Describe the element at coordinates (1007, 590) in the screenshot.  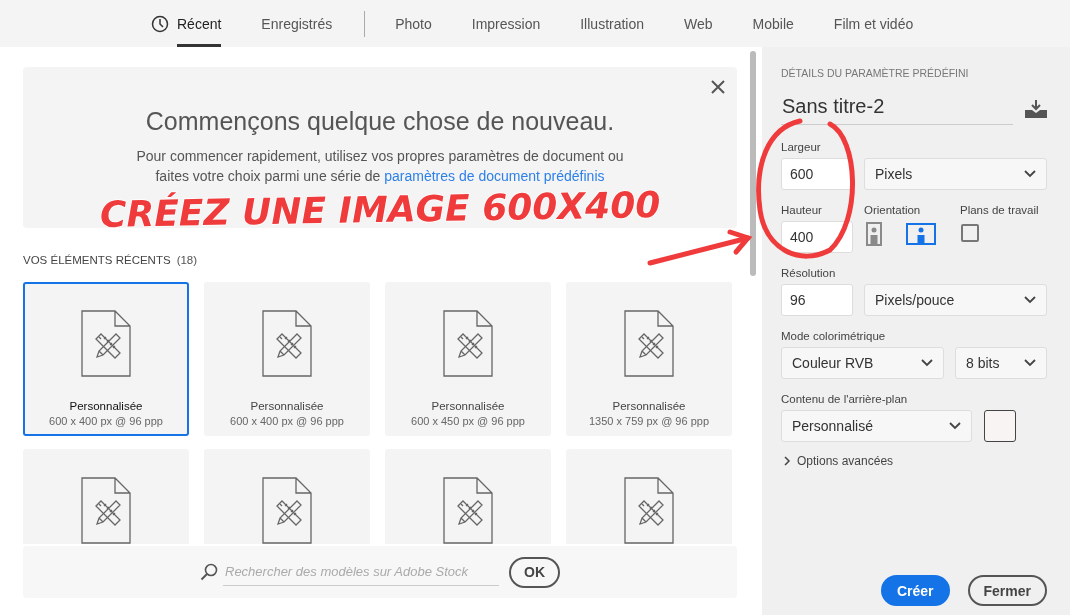
I see `close-button: Fermer` at that location.